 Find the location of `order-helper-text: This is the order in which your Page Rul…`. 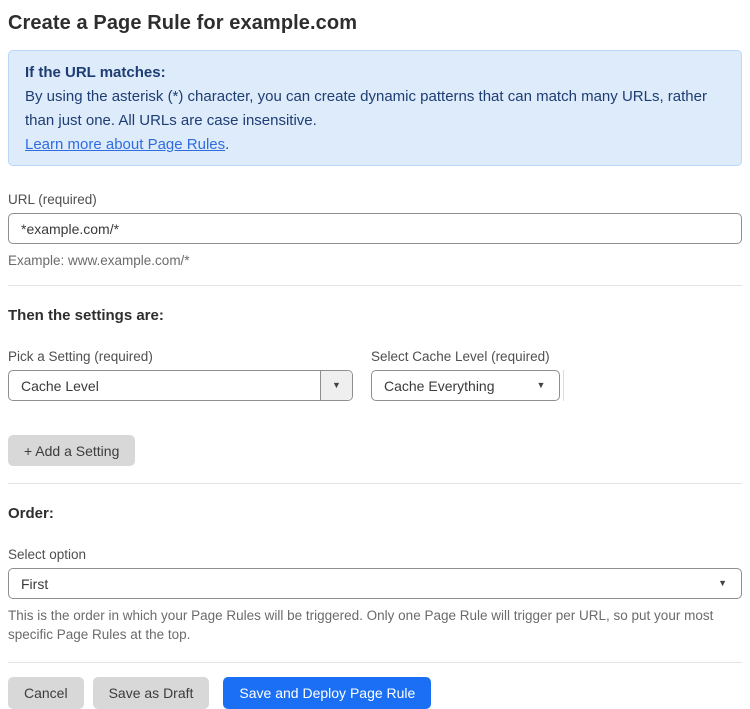

order-helper-text: This is the order in which your Page Rul… is located at coordinates (361, 625).